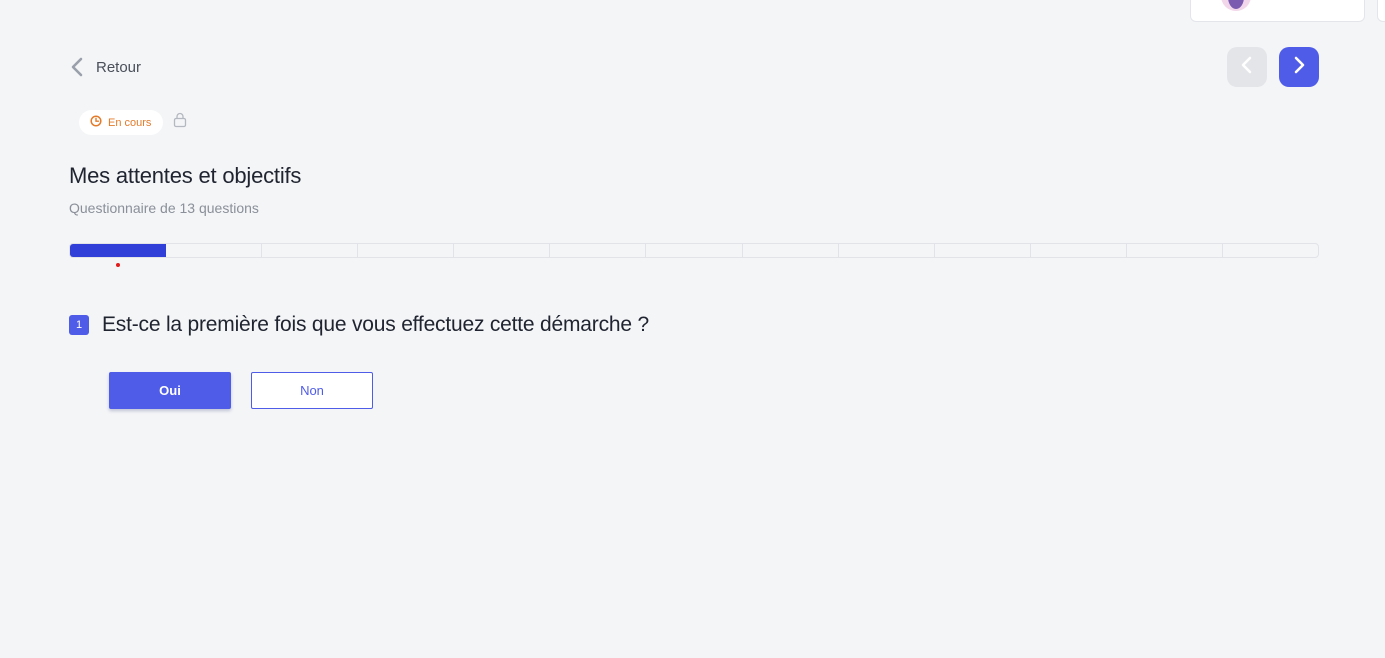 The image size is (1385, 658). I want to click on chevron-right-icon, so click(1299, 67).